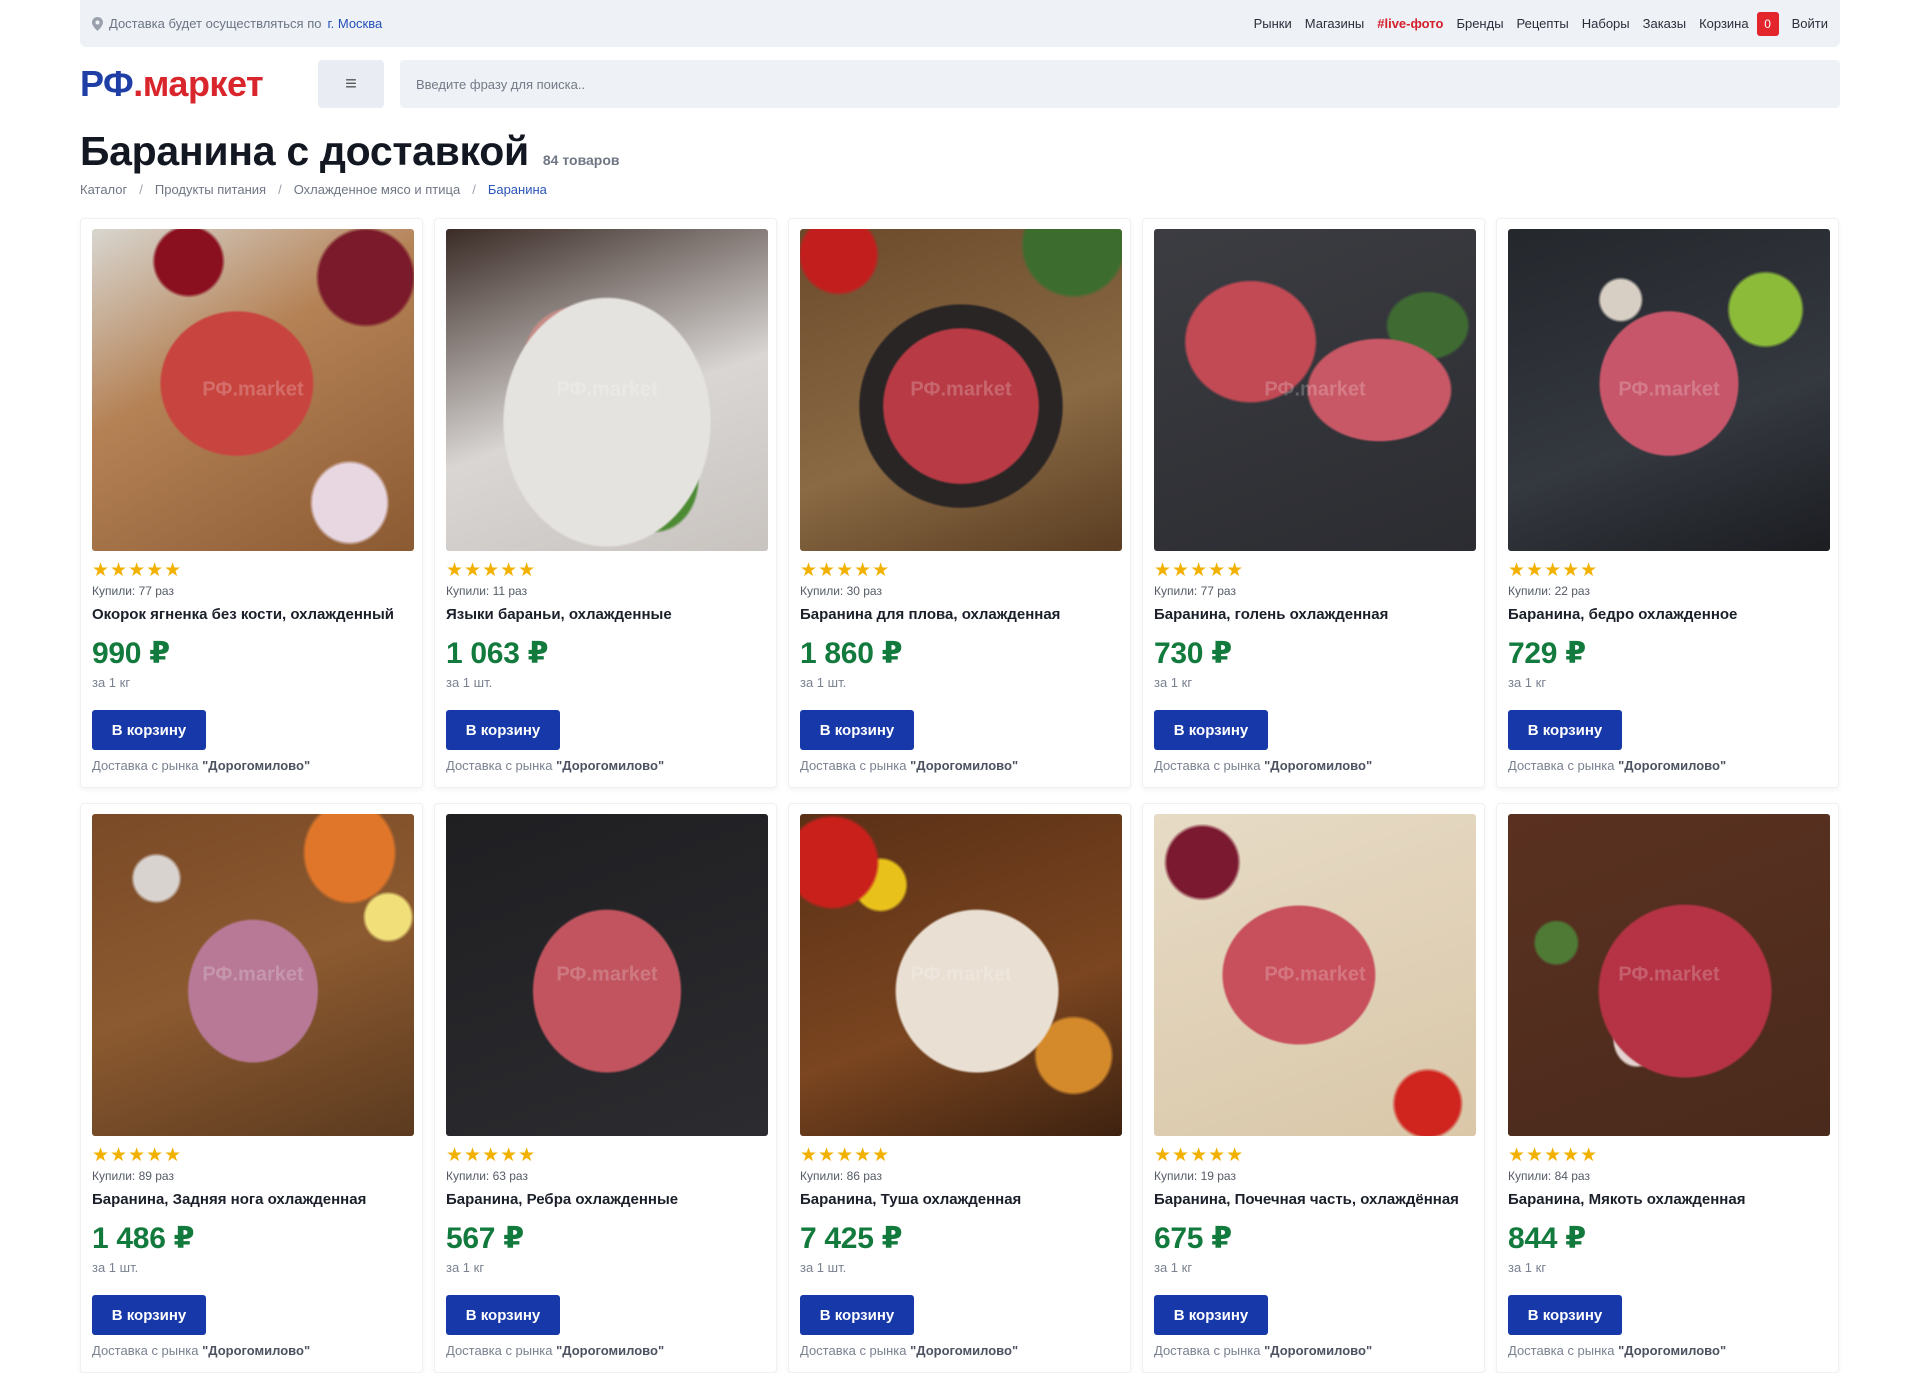  Describe the element at coordinates (1273, 23) in the screenshot. I see `nav-markets: Рынки` at that location.